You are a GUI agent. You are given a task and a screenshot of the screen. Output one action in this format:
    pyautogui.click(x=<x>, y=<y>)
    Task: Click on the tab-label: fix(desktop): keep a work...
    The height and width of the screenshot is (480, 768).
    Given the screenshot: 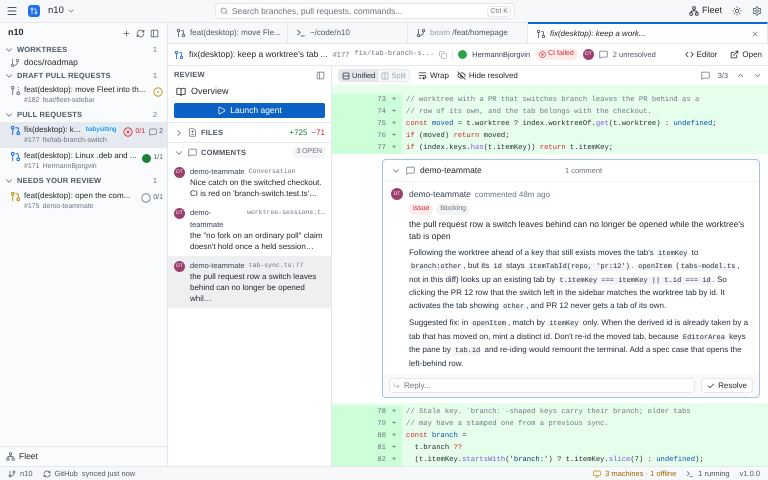 What is the action you would take?
    pyautogui.click(x=598, y=34)
    